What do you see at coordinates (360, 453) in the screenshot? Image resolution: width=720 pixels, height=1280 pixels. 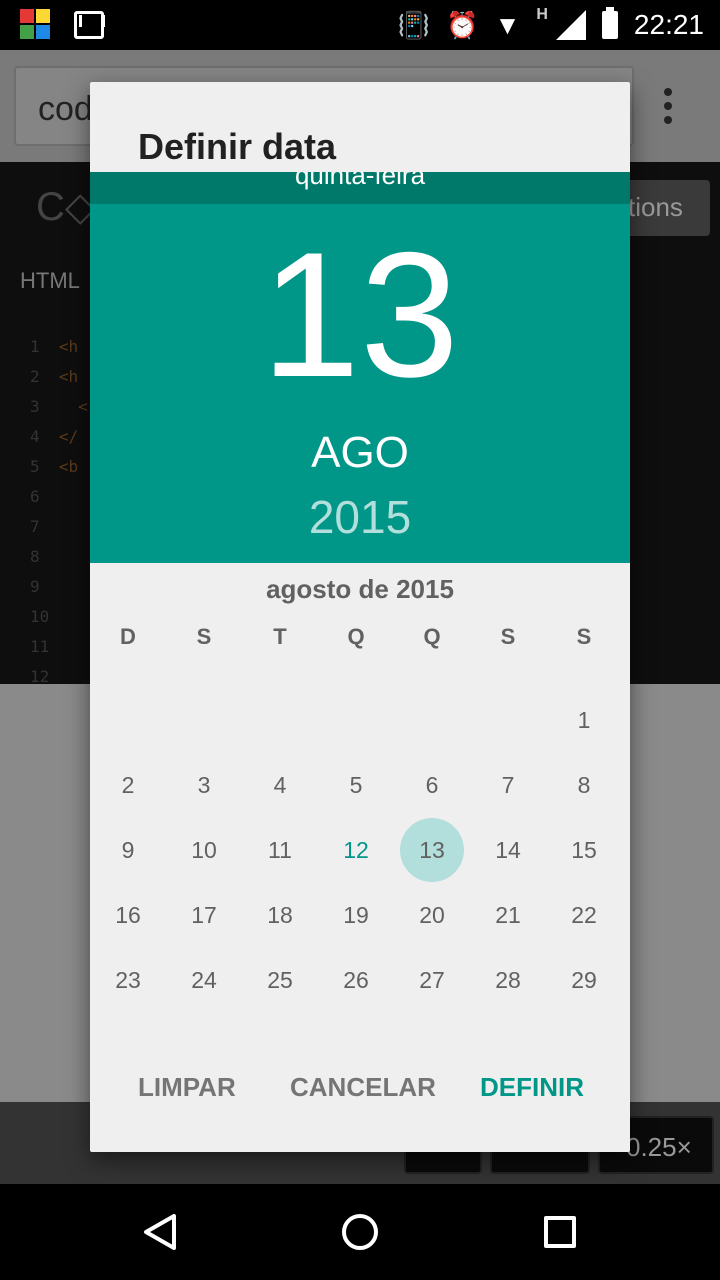 I see `selected-month: AGO` at bounding box center [360, 453].